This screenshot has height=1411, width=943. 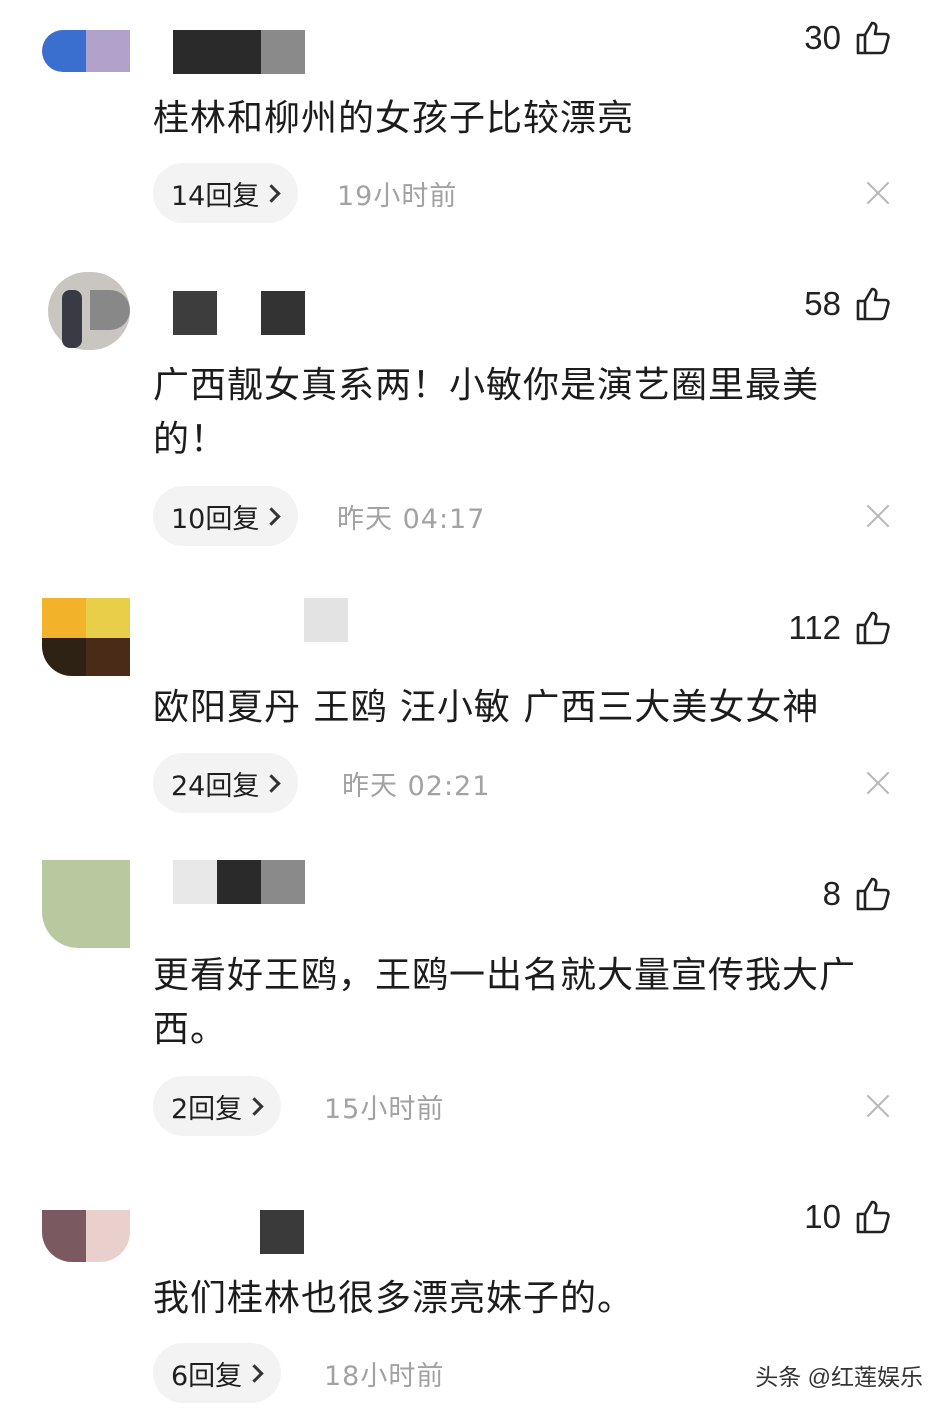 I want to click on replies-label: 2回复, so click(x=207, y=1109).